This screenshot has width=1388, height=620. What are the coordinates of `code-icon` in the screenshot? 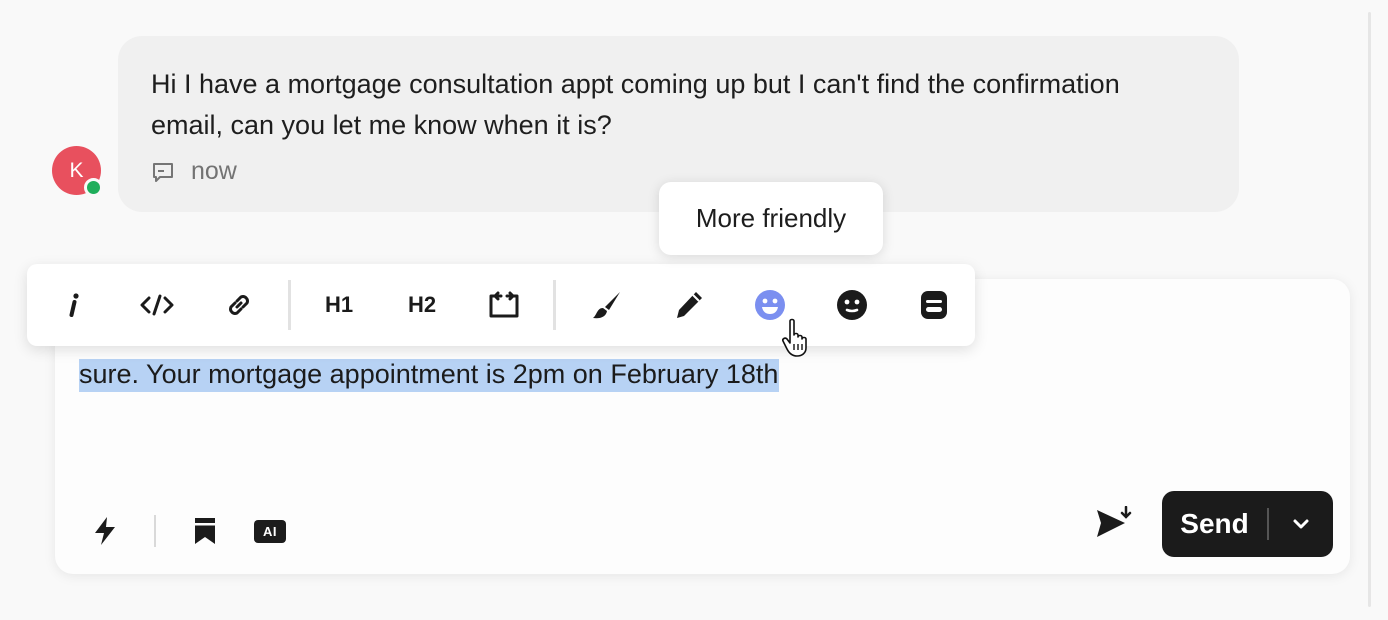 It's located at (157, 305).